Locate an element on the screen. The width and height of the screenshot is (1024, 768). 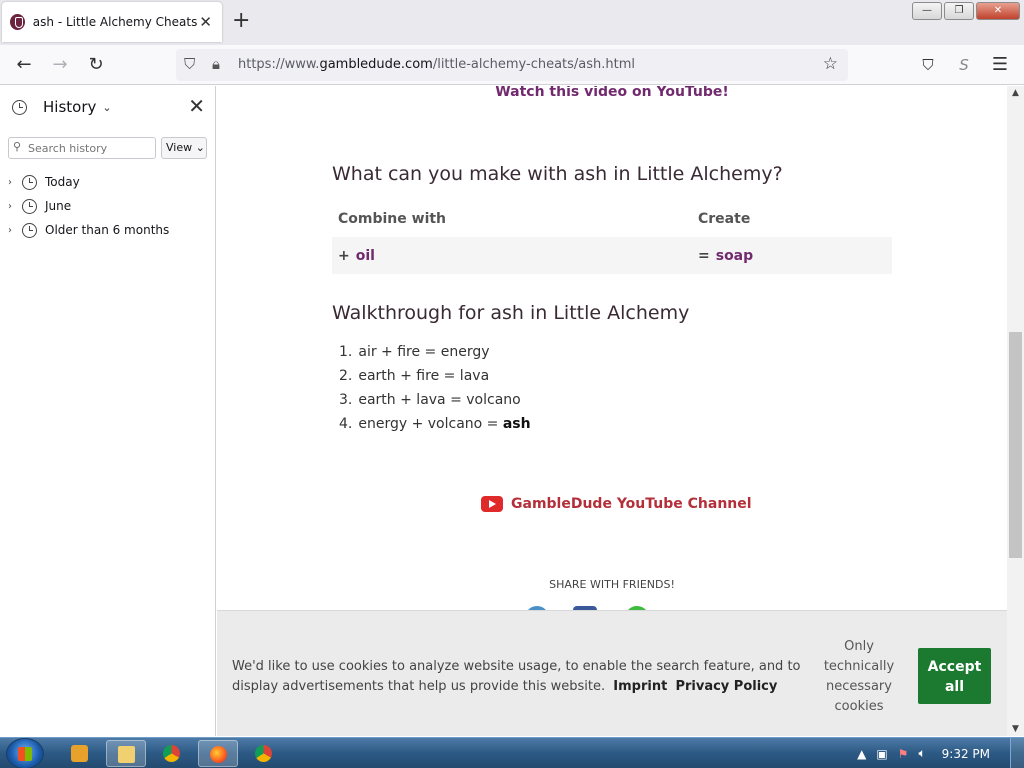
flag-icon: ⚑ is located at coordinates (903, 754).